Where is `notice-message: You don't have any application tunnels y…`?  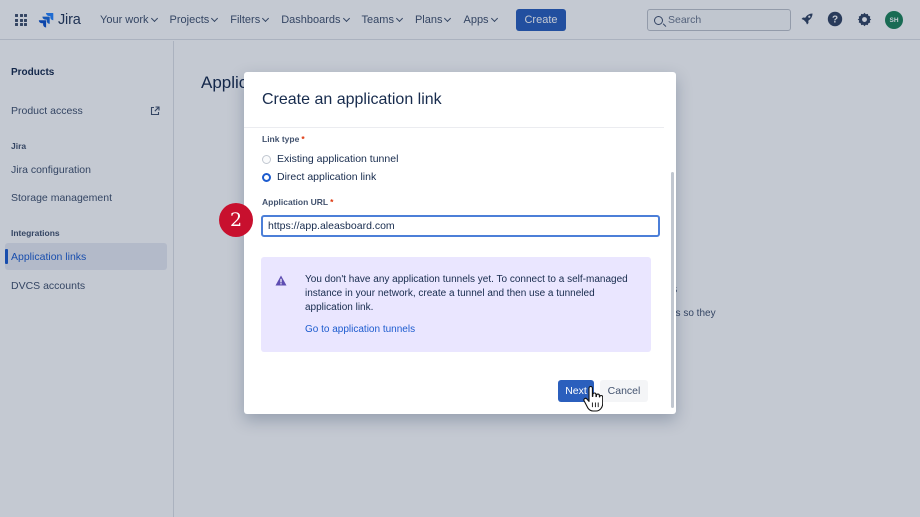 notice-message: You don't have any application tunnels y… is located at coordinates (466, 293).